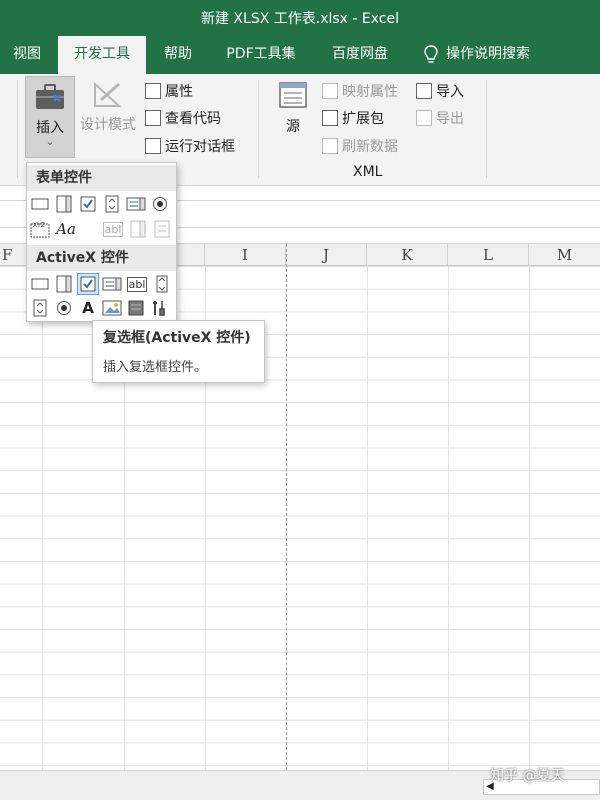  Describe the element at coordinates (330, 91) in the screenshot. I see `map-properties-icon` at that location.